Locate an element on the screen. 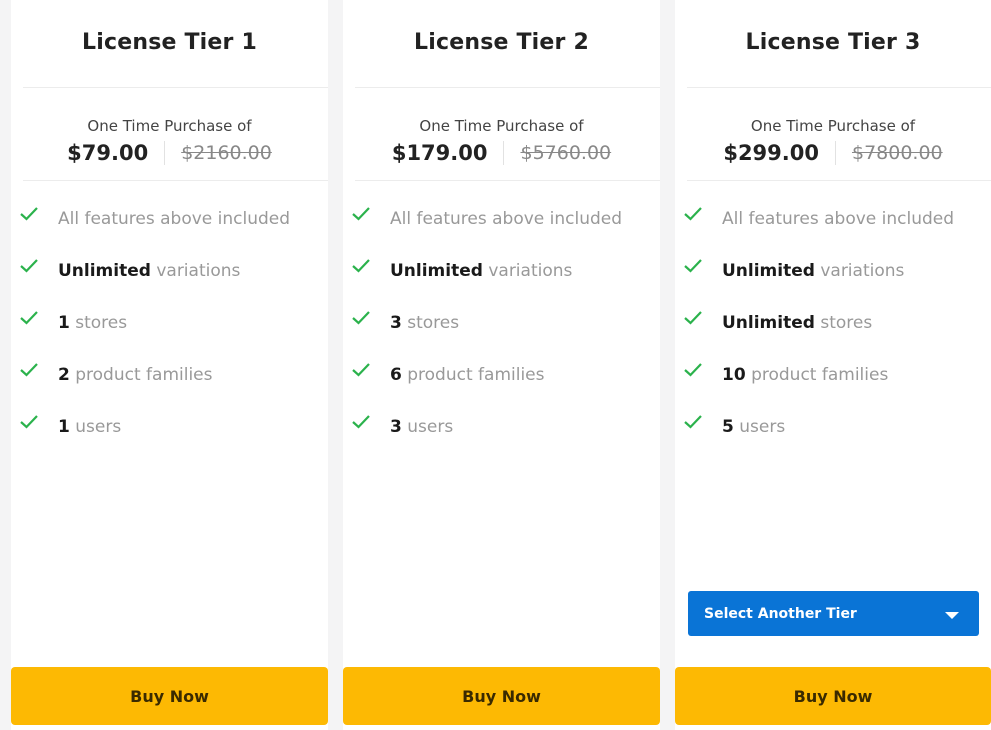 The height and width of the screenshot is (730, 991). feature-item: 5 users is located at coordinates (837, 427).